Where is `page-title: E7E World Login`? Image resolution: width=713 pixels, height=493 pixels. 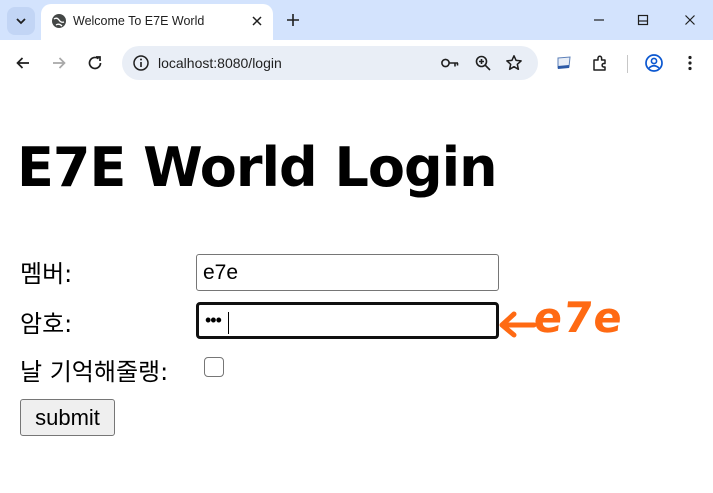 page-title: E7E World Login is located at coordinates (257, 167).